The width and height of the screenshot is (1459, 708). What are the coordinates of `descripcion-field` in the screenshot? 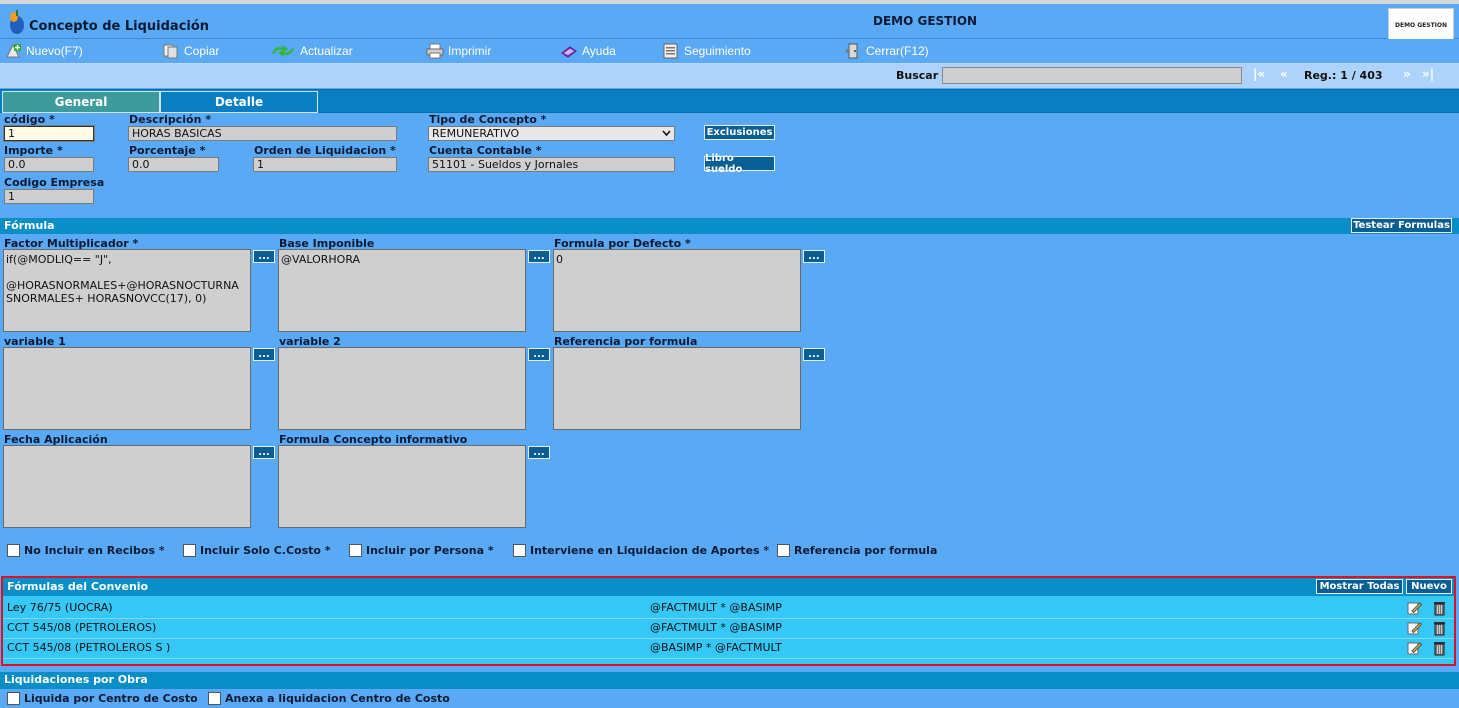 It's located at (262, 133).